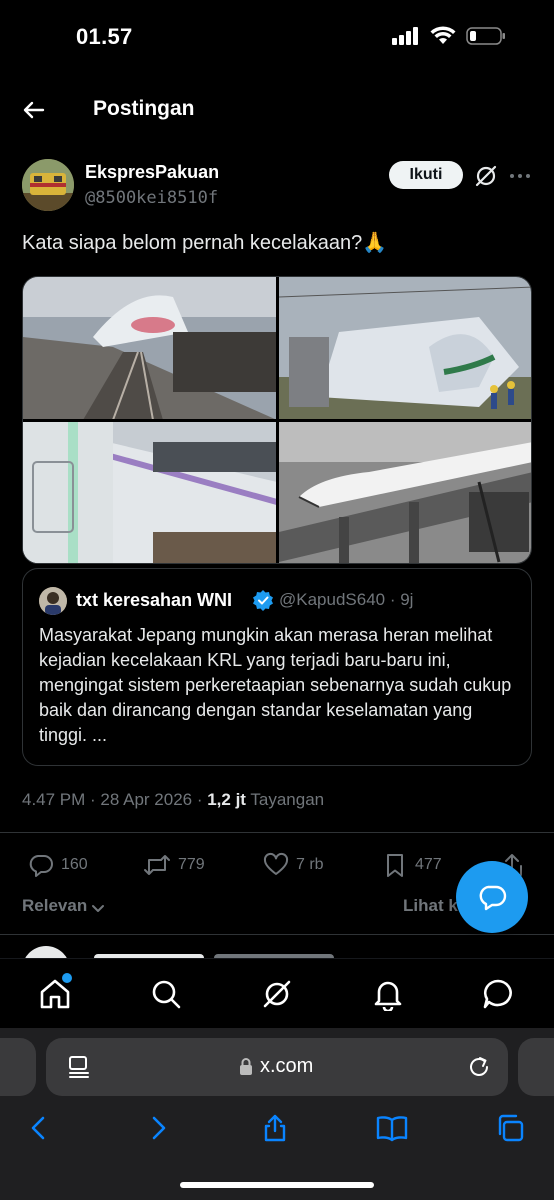  I want to click on action-bar: 160 779 7 rb 477, so click(277, 866).